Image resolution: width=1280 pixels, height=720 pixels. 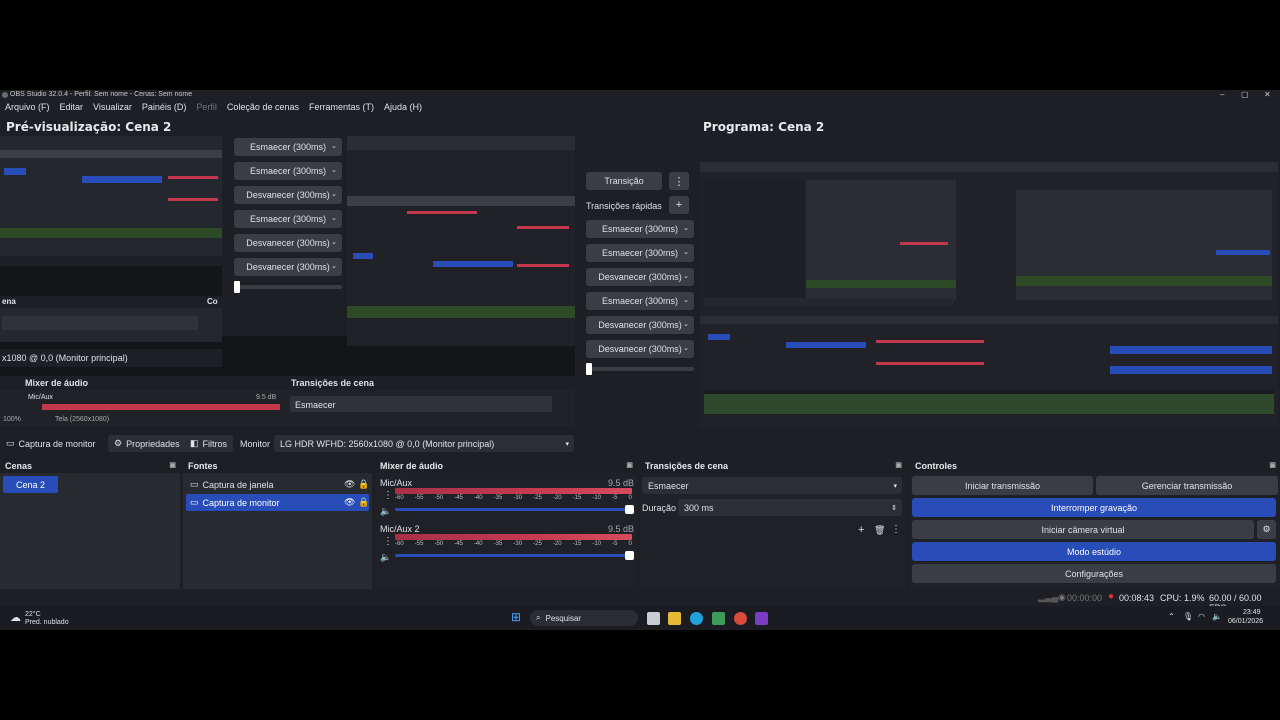 What do you see at coordinates (640, 349) in the screenshot?
I see `quick-transition-6: Desvanecer (300ms) ⌄` at bounding box center [640, 349].